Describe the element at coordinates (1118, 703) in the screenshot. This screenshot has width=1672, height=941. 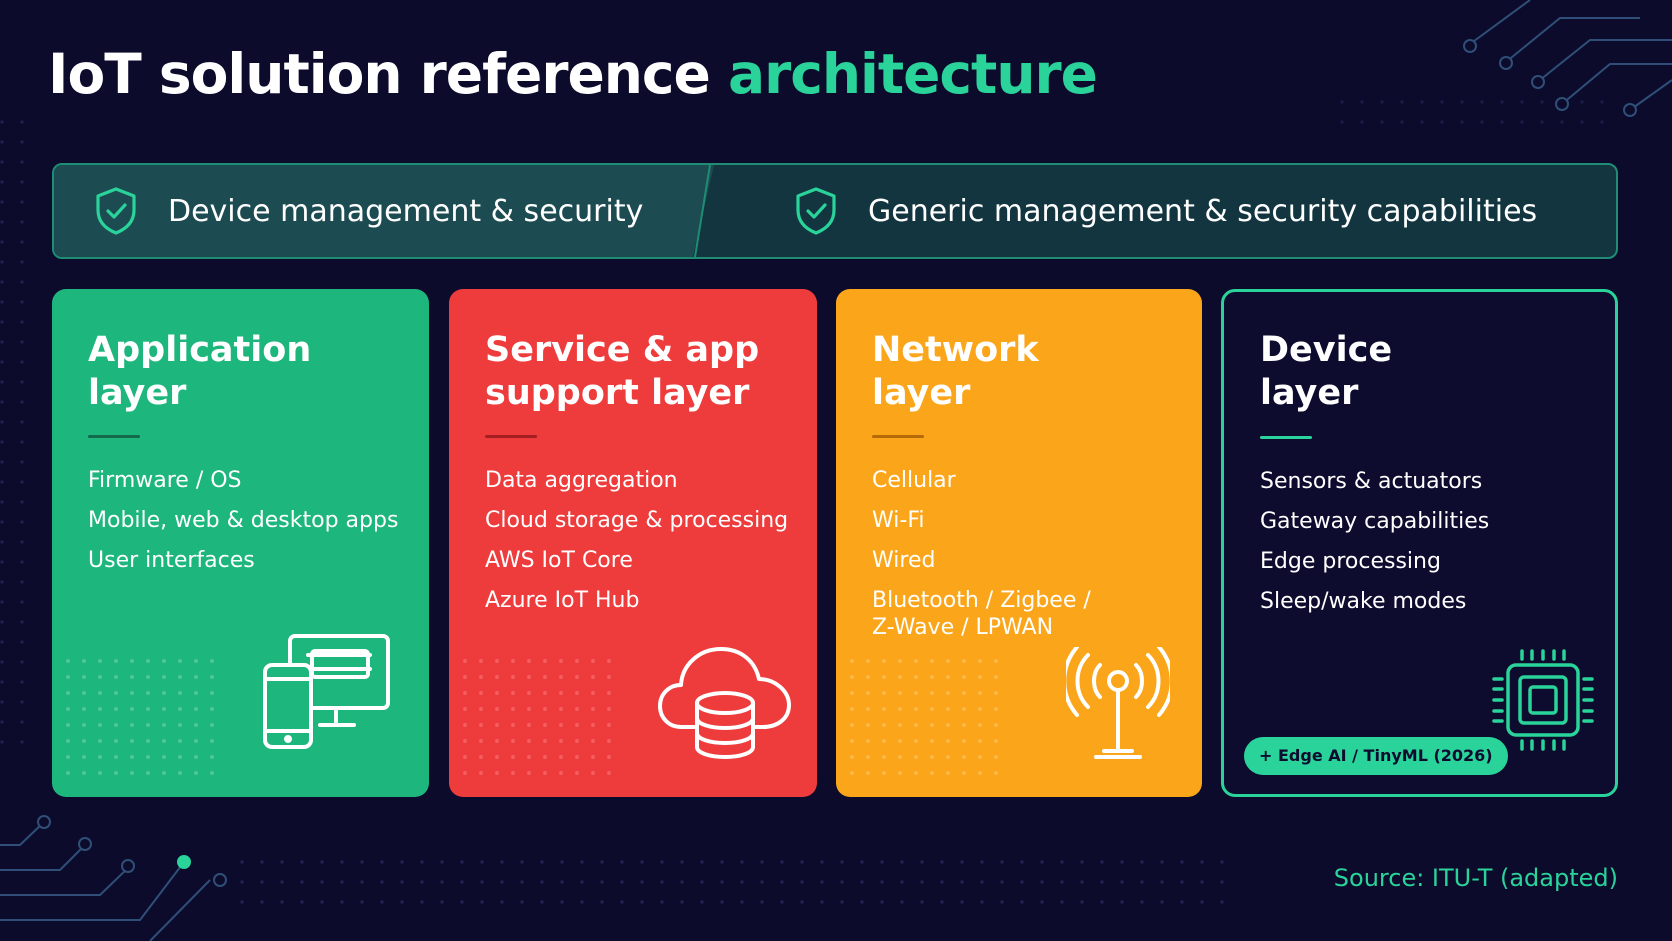
I see `antenna-icon` at that location.